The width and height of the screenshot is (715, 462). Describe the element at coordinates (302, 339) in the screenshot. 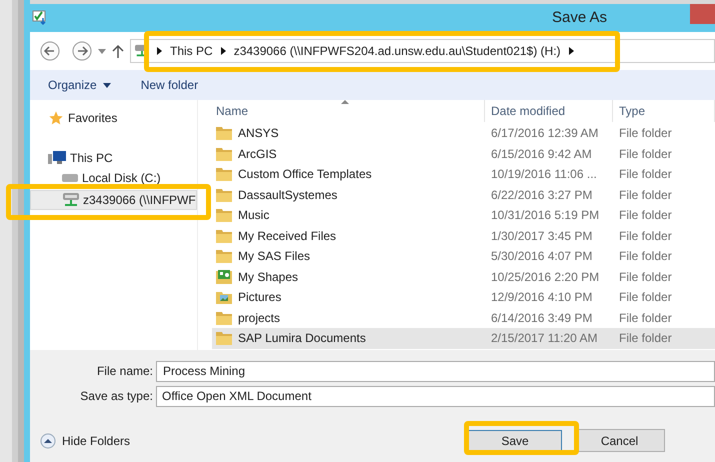

I see `file-name: SAP Lumira Documents` at that location.